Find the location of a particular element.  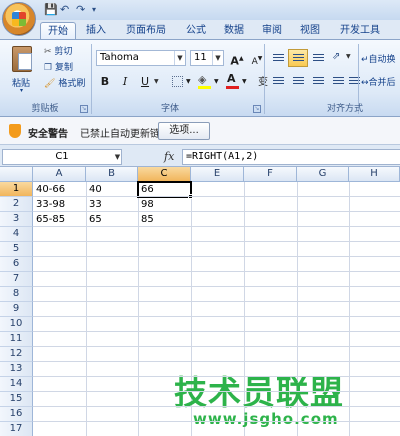

align-bottom-button is located at coordinates (318, 58).